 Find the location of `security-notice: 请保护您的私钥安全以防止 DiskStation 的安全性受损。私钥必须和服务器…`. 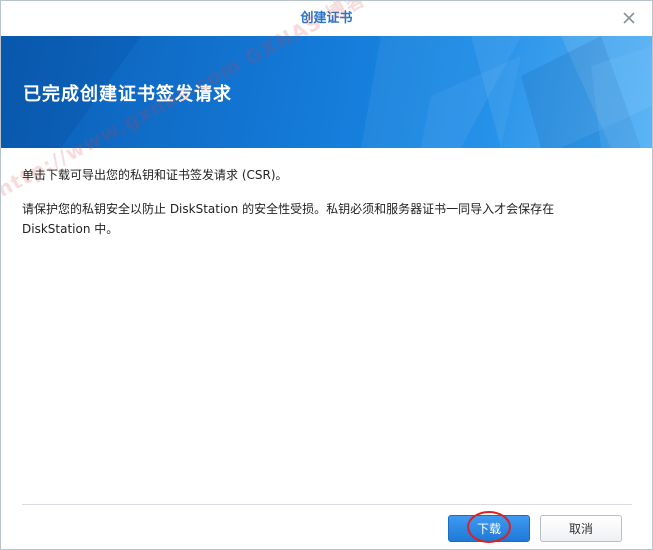

security-notice: 请保护您的私钥安全以防止 DiskStation 的安全性受损。私钥必须和服务器… is located at coordinates (327, 219).